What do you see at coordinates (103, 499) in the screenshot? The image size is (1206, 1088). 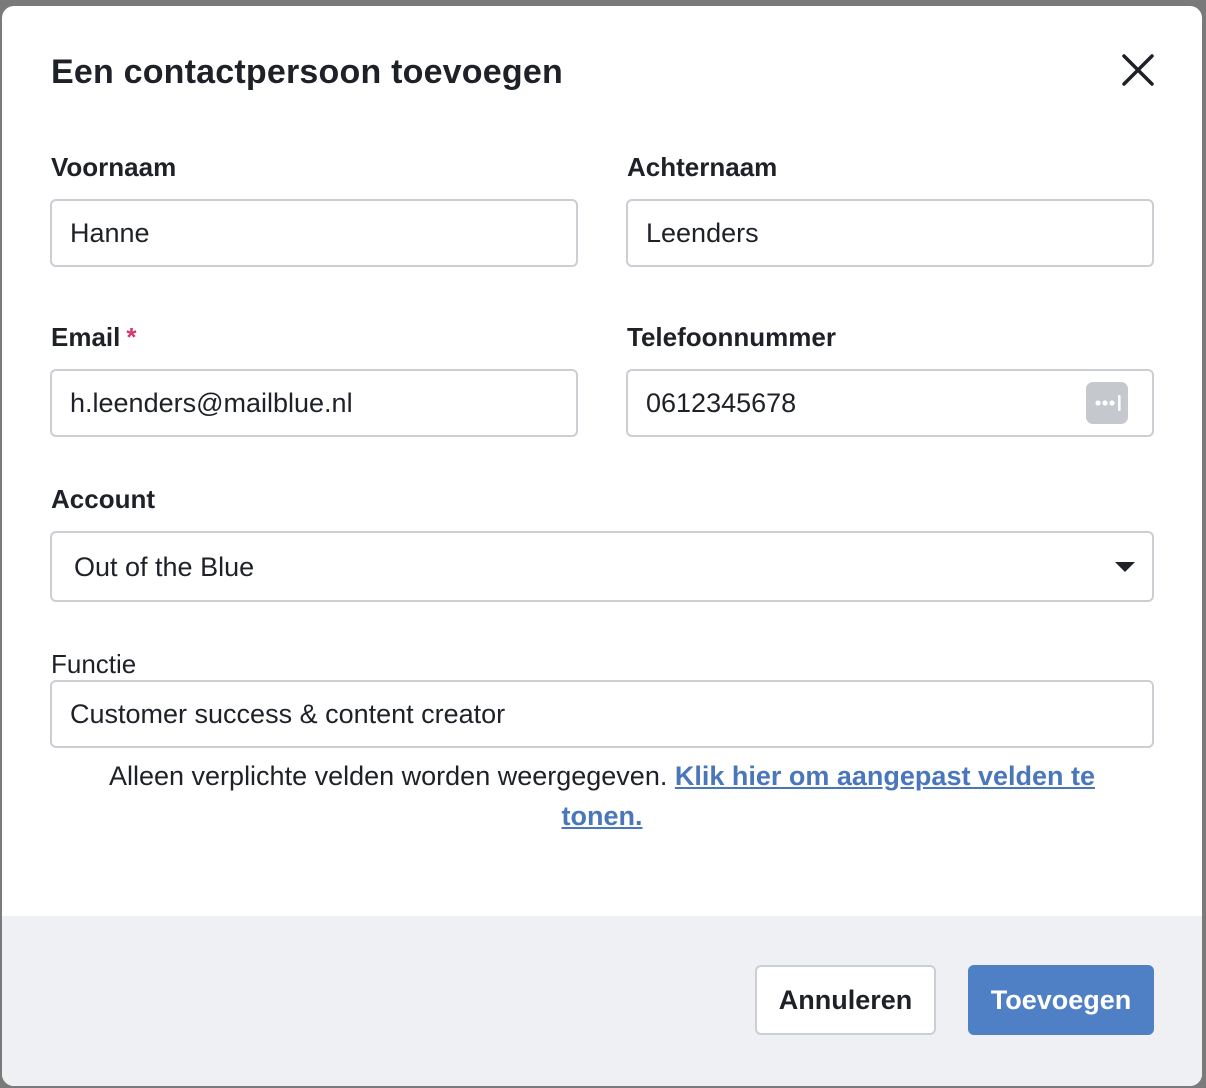 I see `account-label: Account` at bounding box center [103, 499].